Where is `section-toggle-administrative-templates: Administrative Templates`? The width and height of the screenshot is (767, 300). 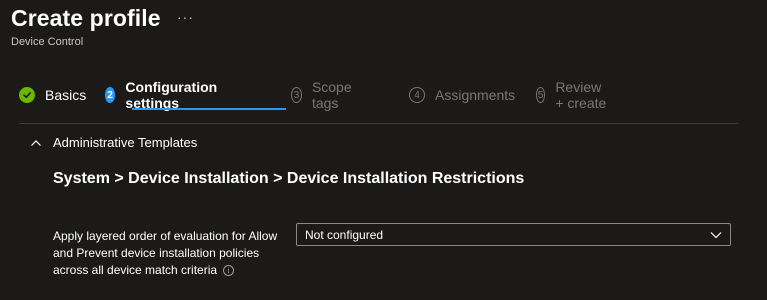
section-toggle-administrative-templates: Administrative Templates is located at coordinates (113, 142).